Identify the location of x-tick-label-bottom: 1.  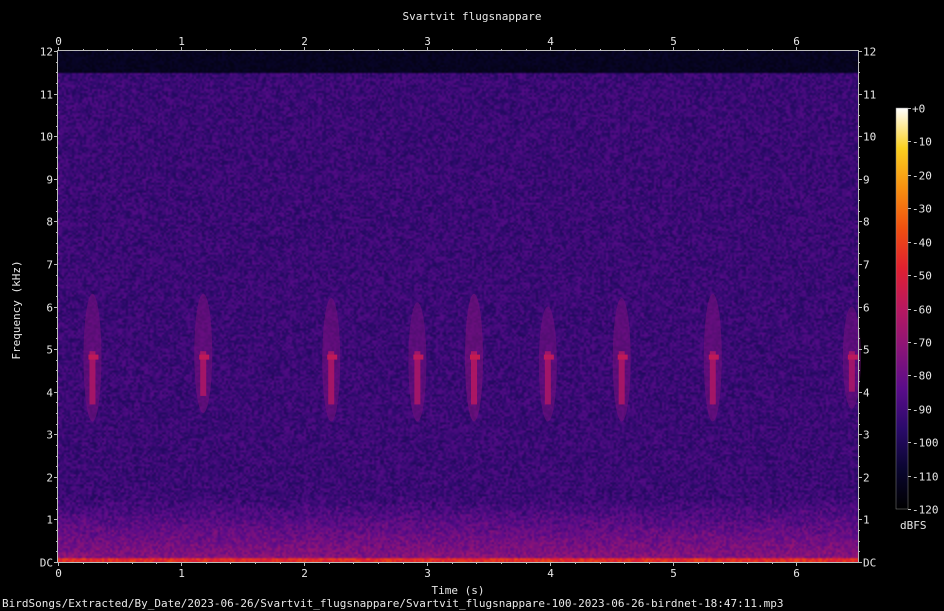
(181, 573).